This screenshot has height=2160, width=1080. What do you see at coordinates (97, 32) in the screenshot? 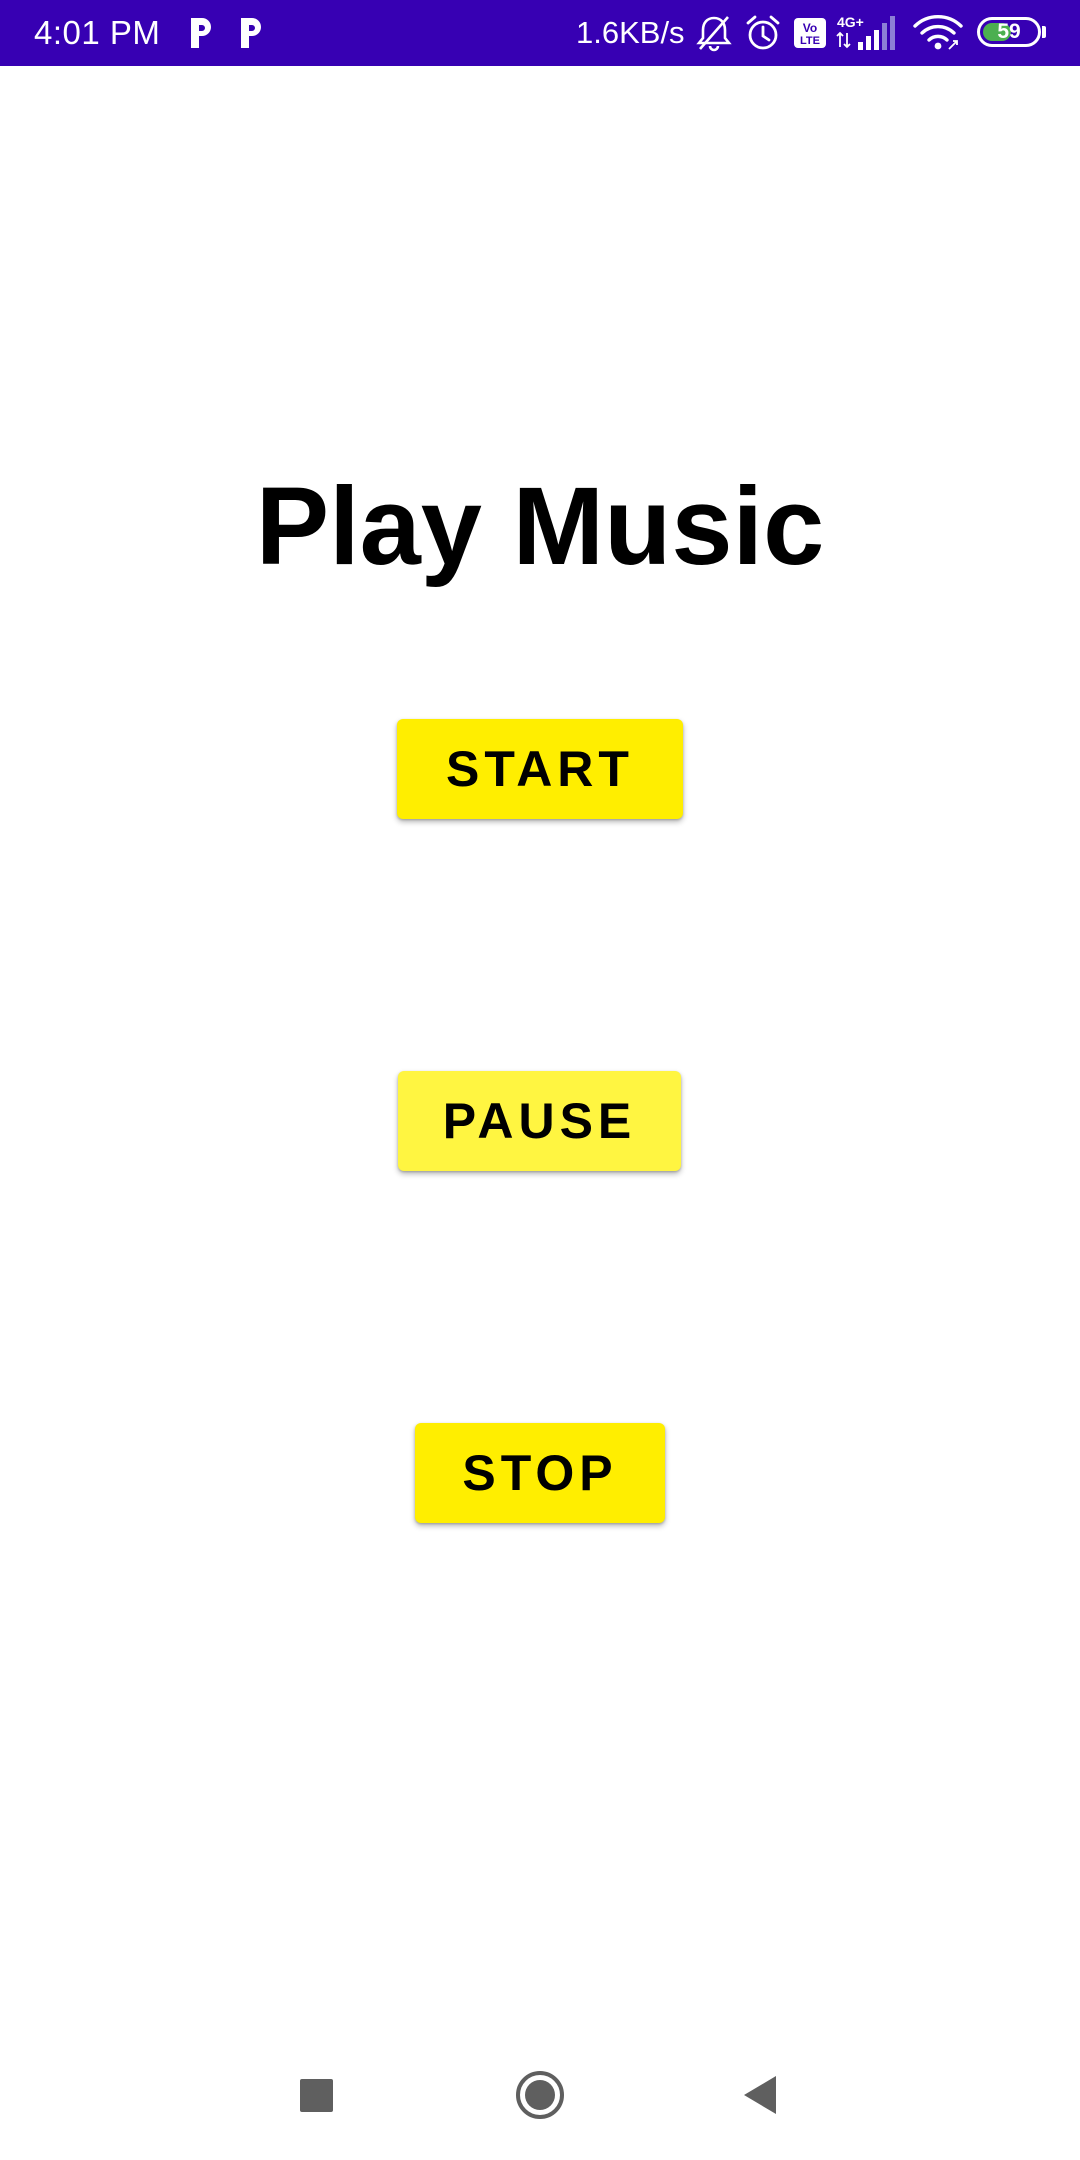
I see `status-time: 4:01 PM` at bounding box center [97, 32].